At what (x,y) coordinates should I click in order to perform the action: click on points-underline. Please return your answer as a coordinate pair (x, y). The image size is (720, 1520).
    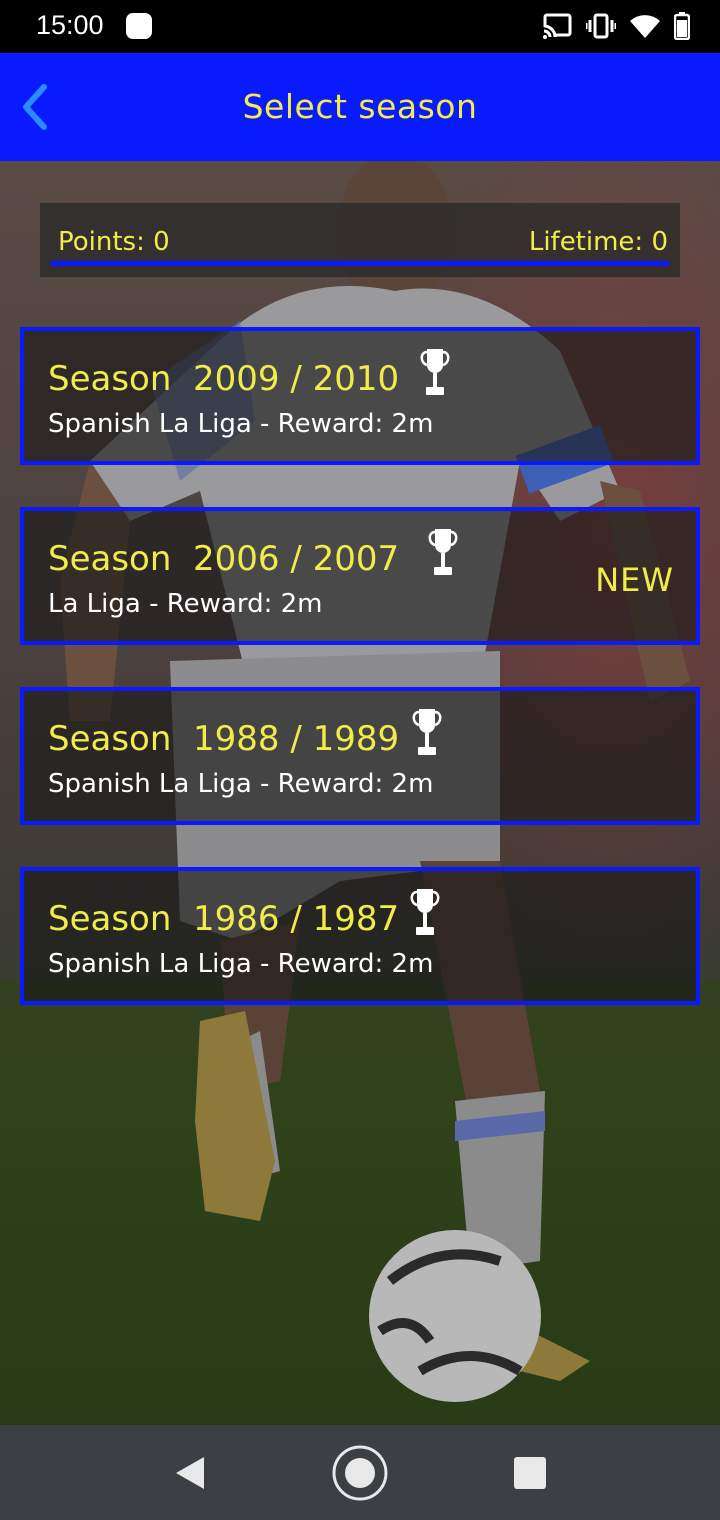
    Looking at the image, I should click on (360, 263).